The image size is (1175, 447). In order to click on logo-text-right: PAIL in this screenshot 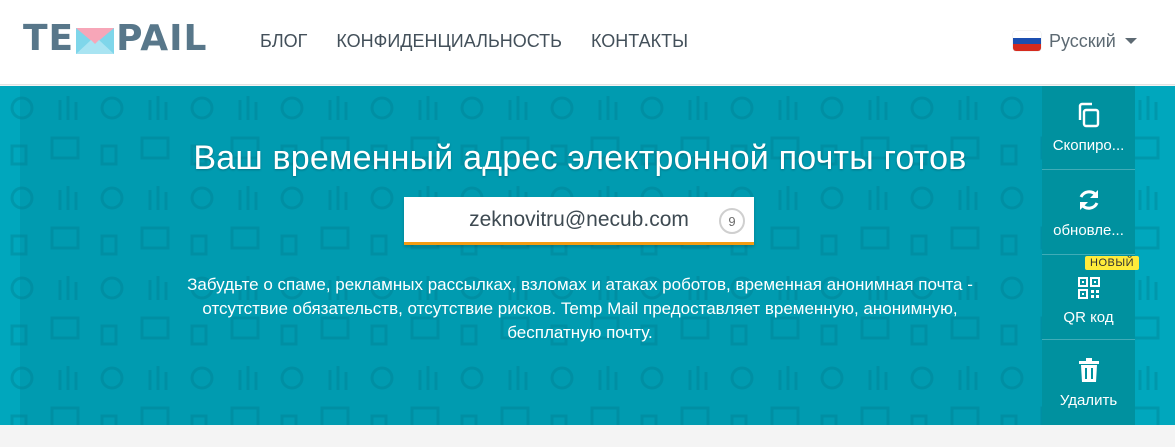, I will do `click(162, 38)`.